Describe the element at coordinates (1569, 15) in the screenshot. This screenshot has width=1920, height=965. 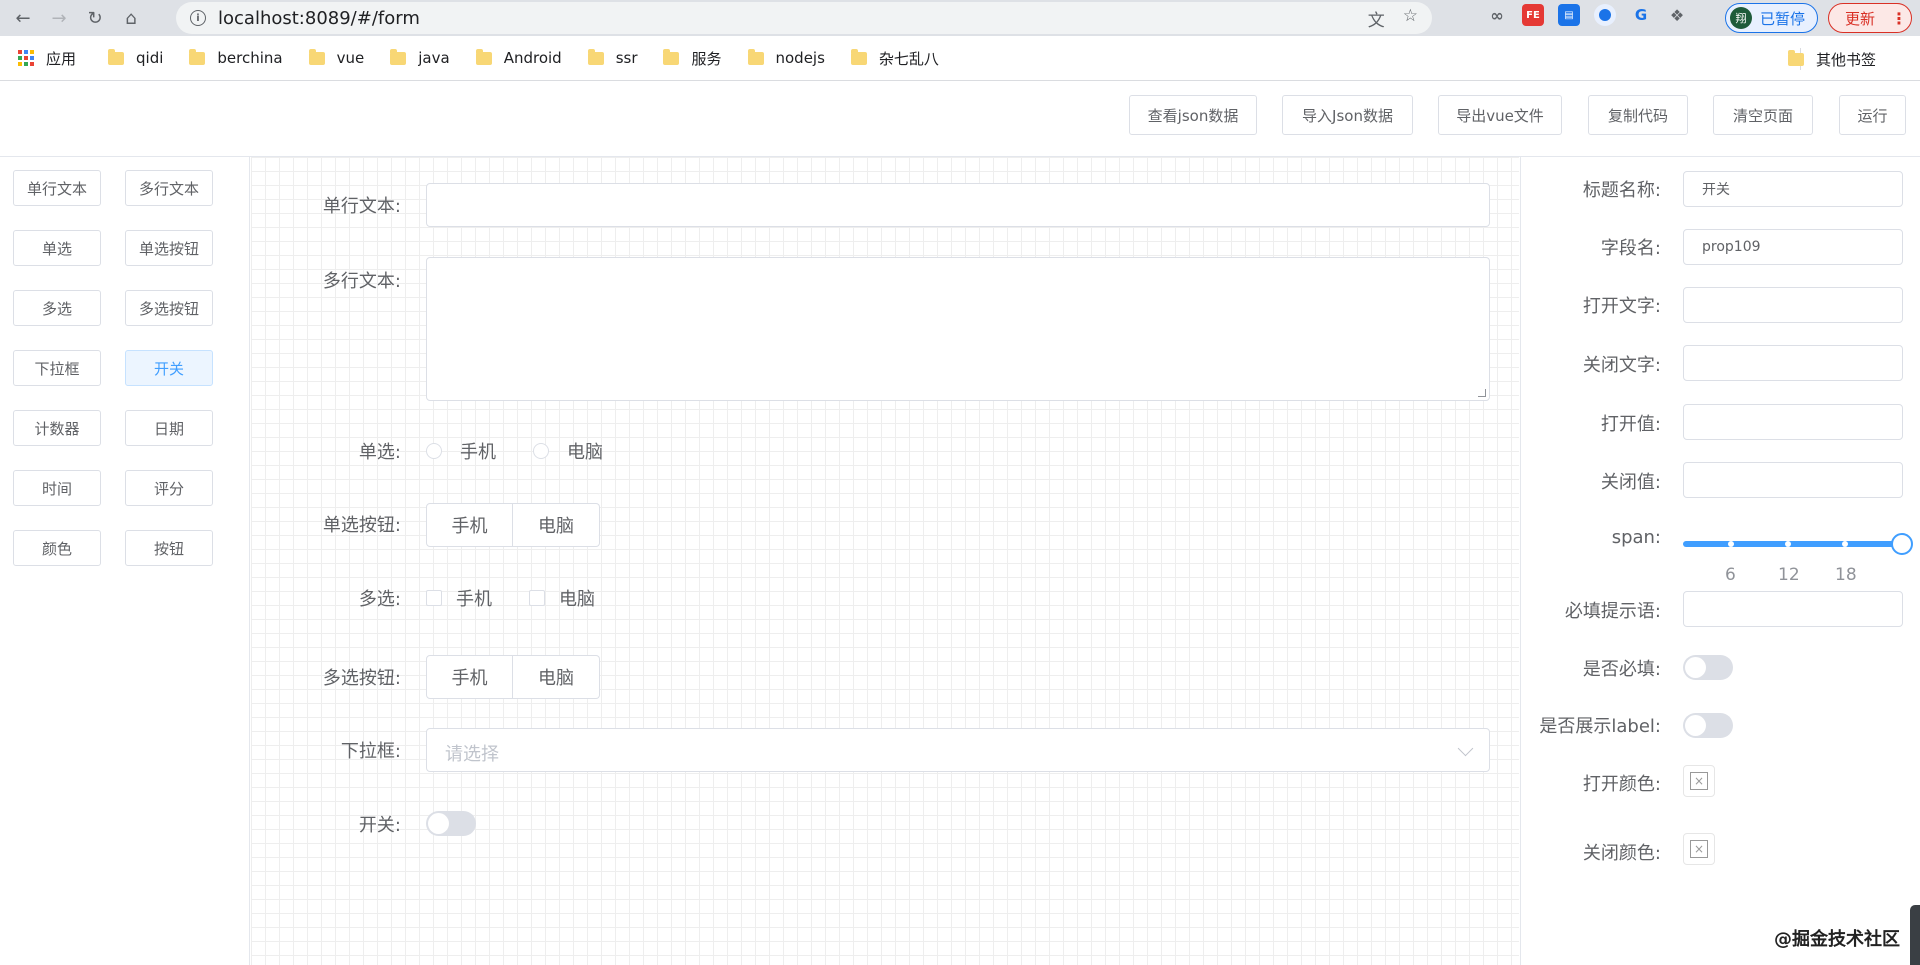
I see `extension-chart-icon: ▤` at that location.